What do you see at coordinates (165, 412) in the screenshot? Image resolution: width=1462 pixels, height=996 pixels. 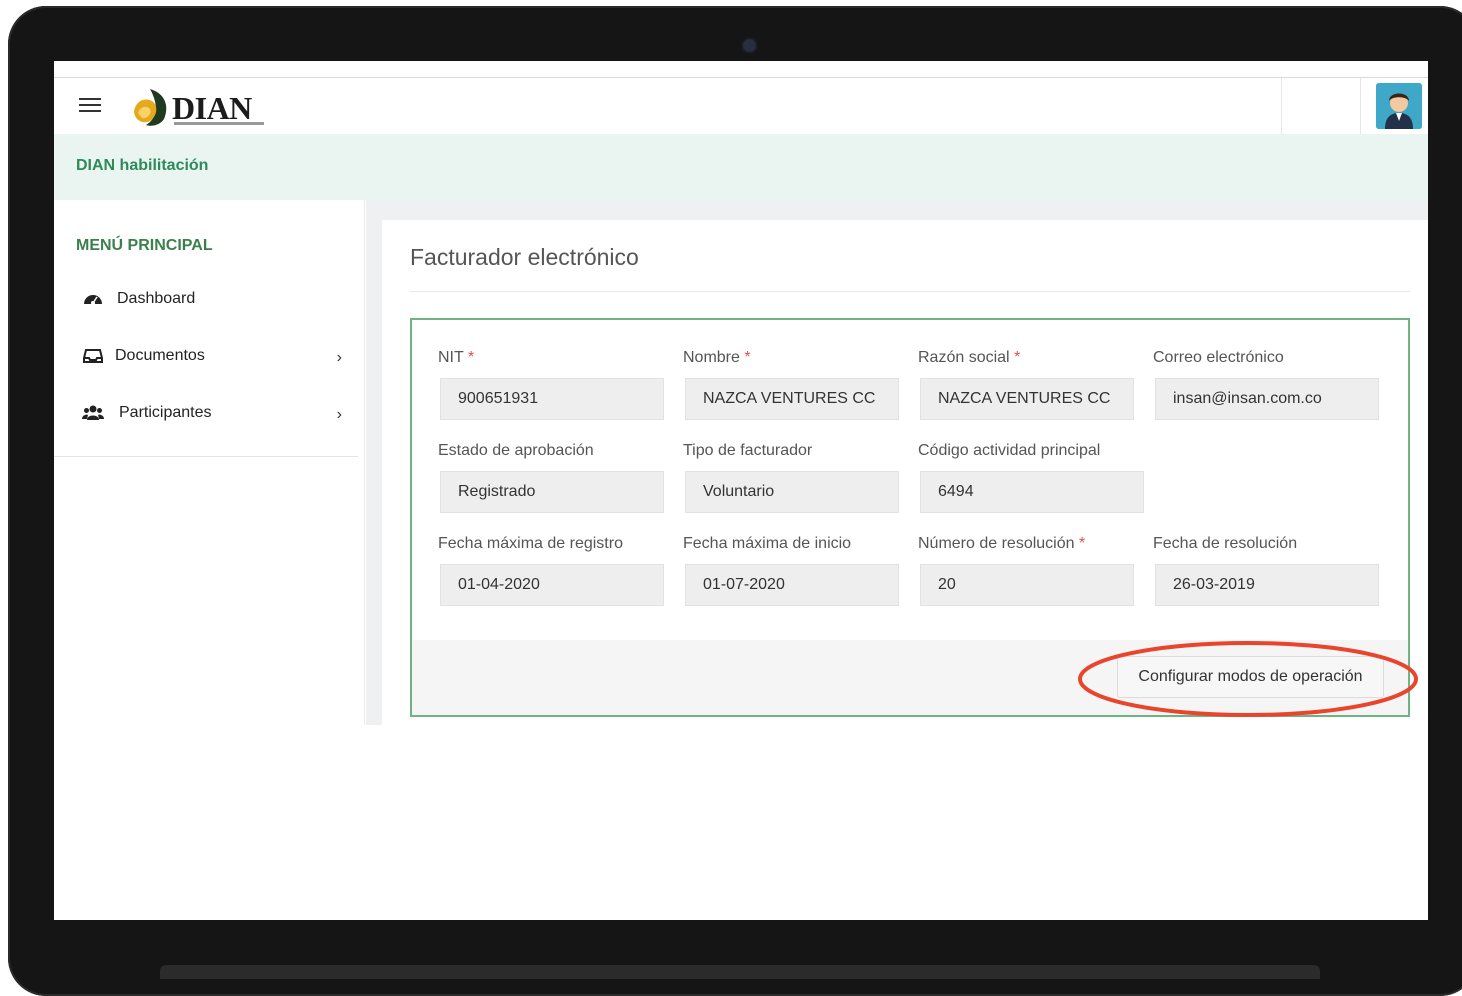 I see `sidebar-item-label: Participantes` at bounding box center [165, 412].